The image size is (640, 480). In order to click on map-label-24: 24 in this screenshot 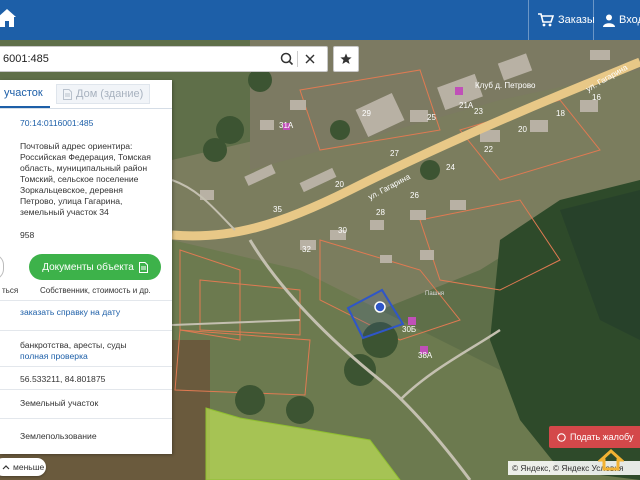, I will do `click(450, 167)`.